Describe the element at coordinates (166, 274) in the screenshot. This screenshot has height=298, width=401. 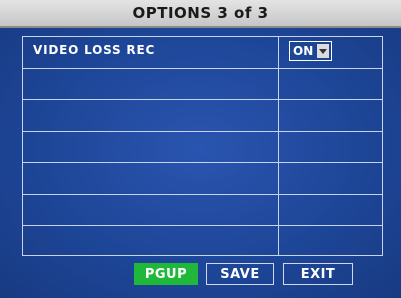
I see `pgup-button: PGUP` at that location.